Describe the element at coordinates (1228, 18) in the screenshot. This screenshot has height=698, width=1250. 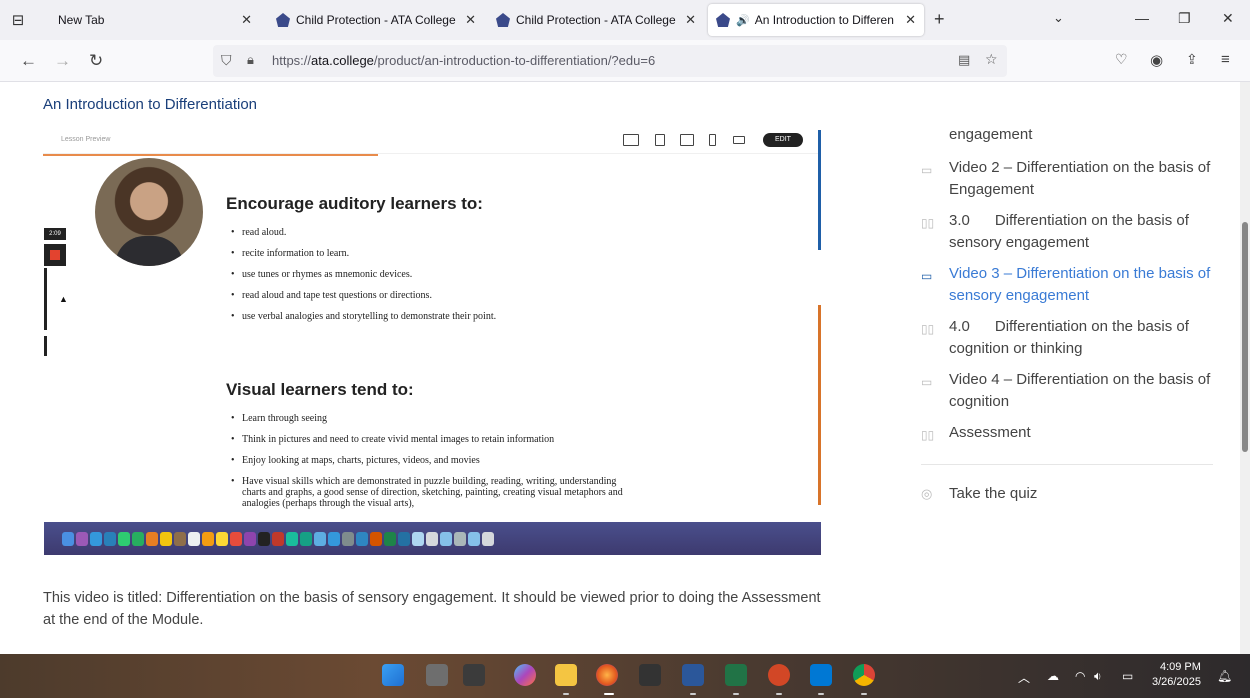
I see `window-close-icon: ✕` at that location.